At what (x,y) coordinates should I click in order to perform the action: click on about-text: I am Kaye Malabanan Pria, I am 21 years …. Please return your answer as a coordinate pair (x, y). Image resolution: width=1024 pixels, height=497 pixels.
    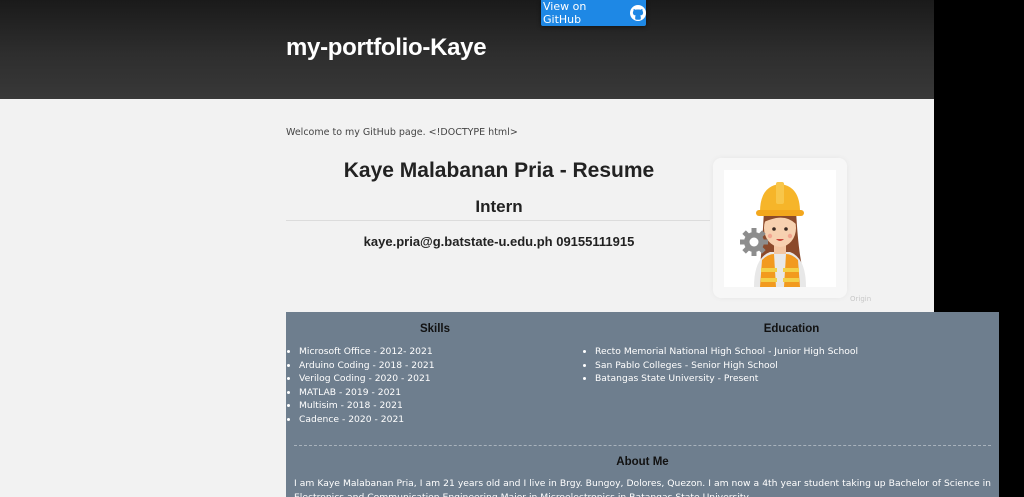
    Looking at the image, I should click on (642, 487).